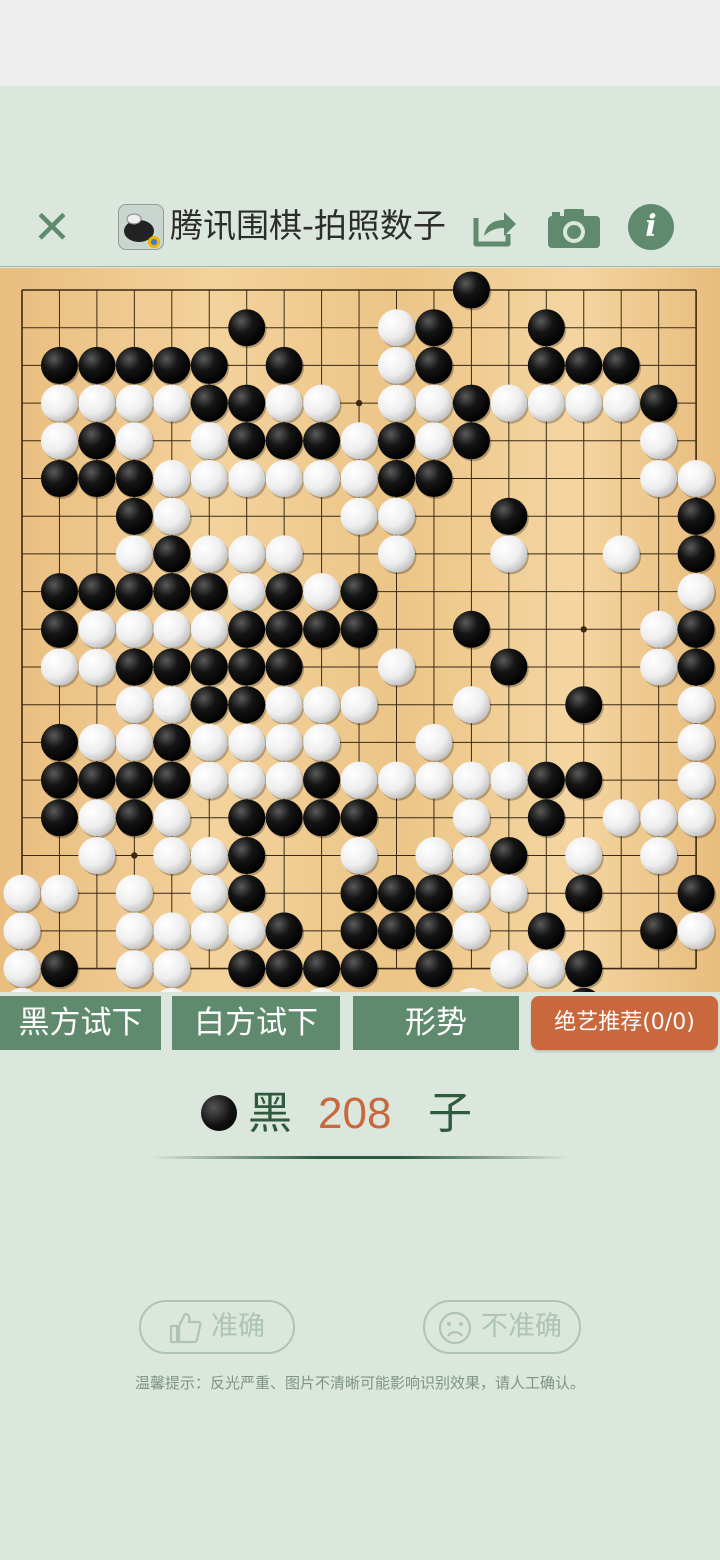 This screenshot has height=1560, width=720. What do you see at coordinates (270, 1113) in the screenshot?
I see `count-color-label: 黑` at bounding box center [270, 1113].